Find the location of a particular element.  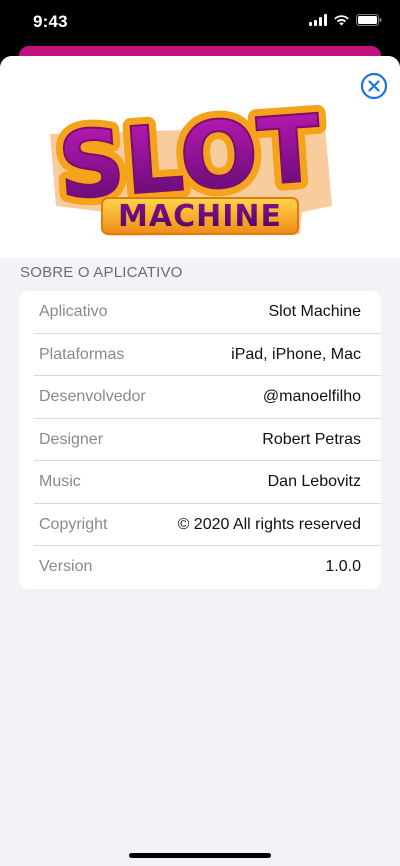

list-row-music: Music Dan Lebovitz is located at coordinates (200, 482).